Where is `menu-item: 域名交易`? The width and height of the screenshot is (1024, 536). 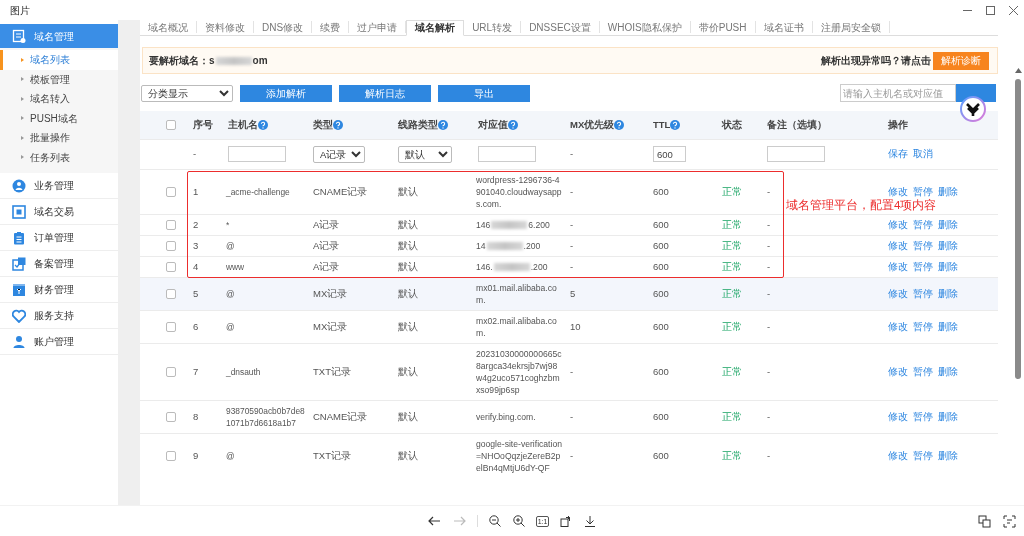
menu-item: 域名交易 is located at coordinates (59, 212).